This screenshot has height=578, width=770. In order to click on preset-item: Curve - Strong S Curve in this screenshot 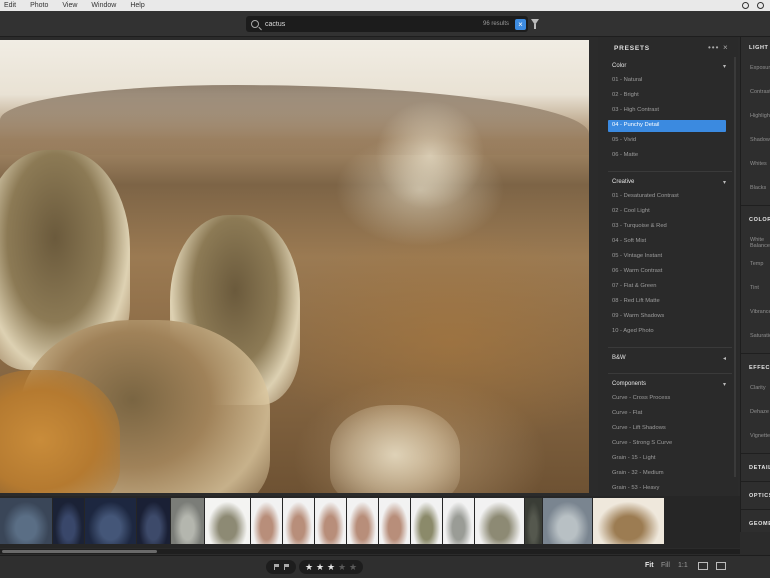, I will do `click(642, 443)`.